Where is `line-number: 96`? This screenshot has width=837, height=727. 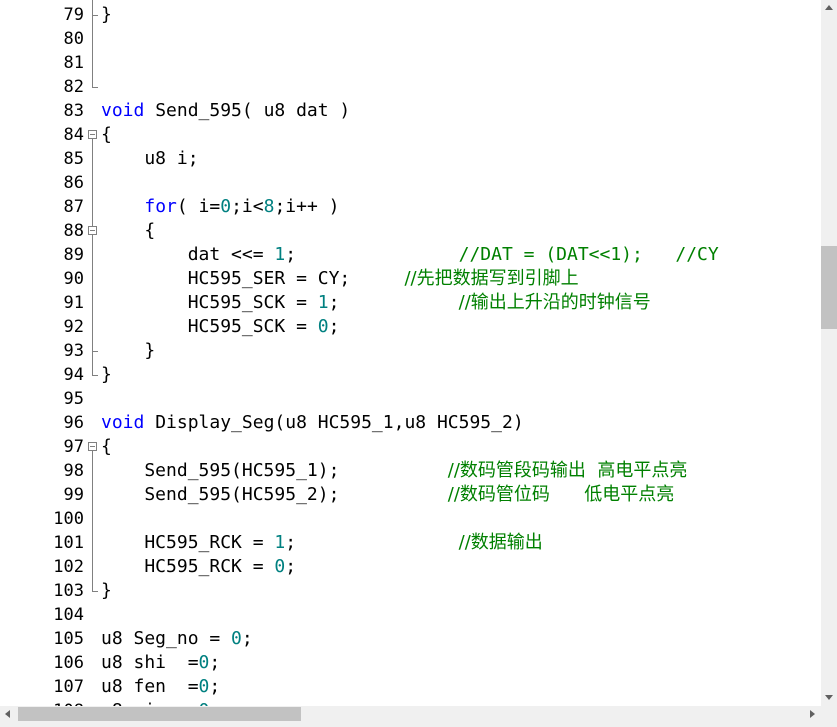
line-number: 96 is located at coordinates (73, 423).